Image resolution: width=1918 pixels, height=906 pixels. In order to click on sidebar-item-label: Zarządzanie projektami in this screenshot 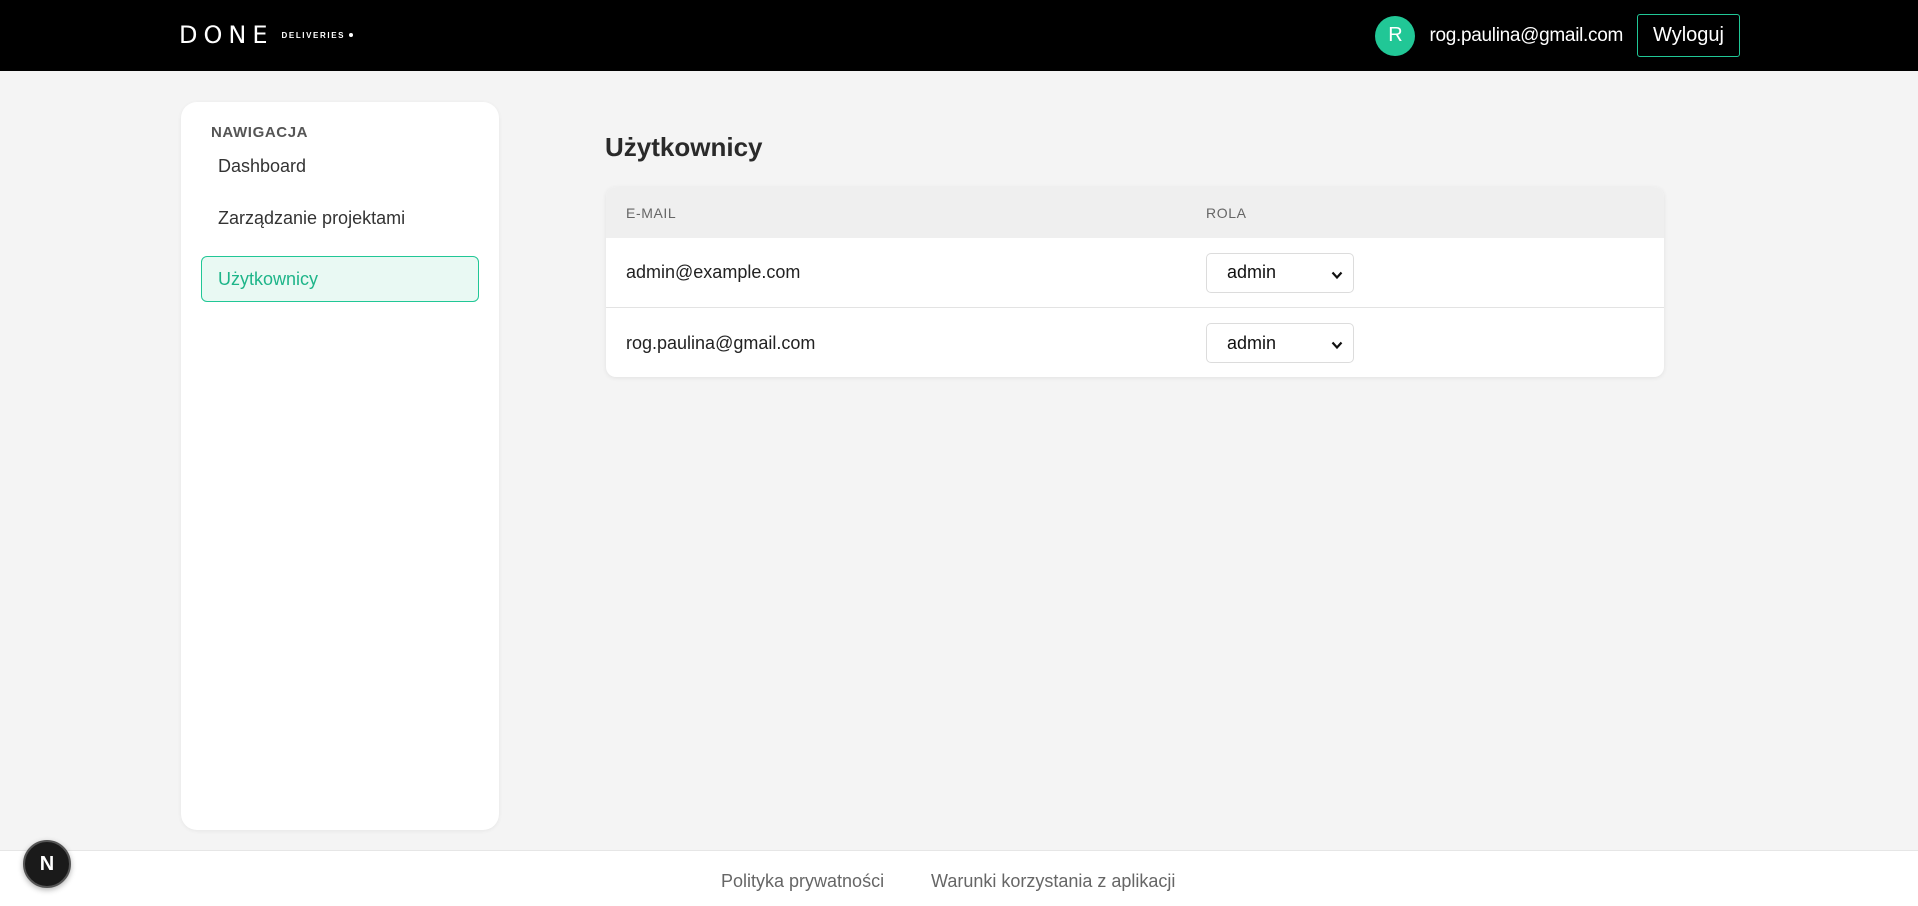, I will do `click(312, 217)`.